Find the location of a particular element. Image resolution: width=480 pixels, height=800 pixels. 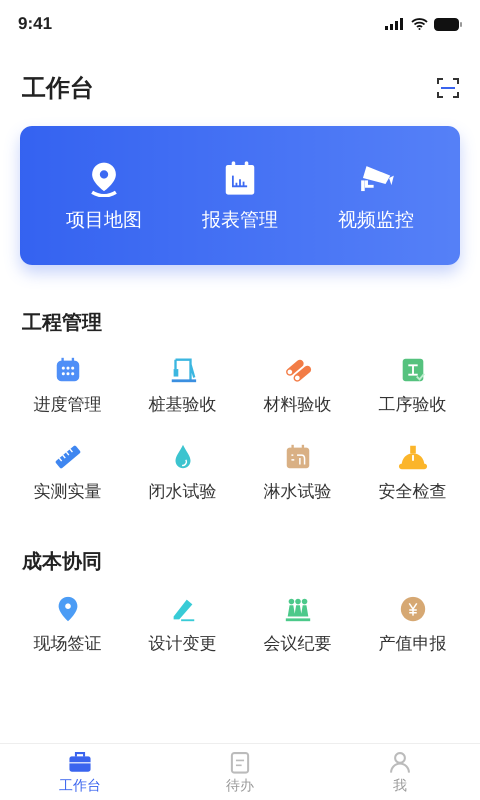

tab-item: 工作台 is located at coordinates (80, 772).